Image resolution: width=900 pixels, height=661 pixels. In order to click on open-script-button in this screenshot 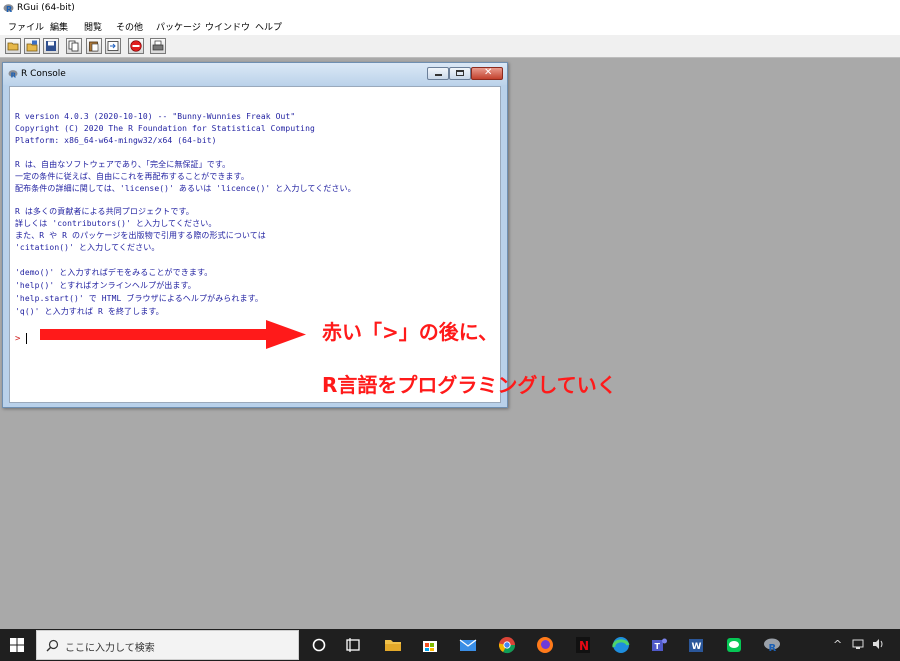, I will do `click(13, 46)`.